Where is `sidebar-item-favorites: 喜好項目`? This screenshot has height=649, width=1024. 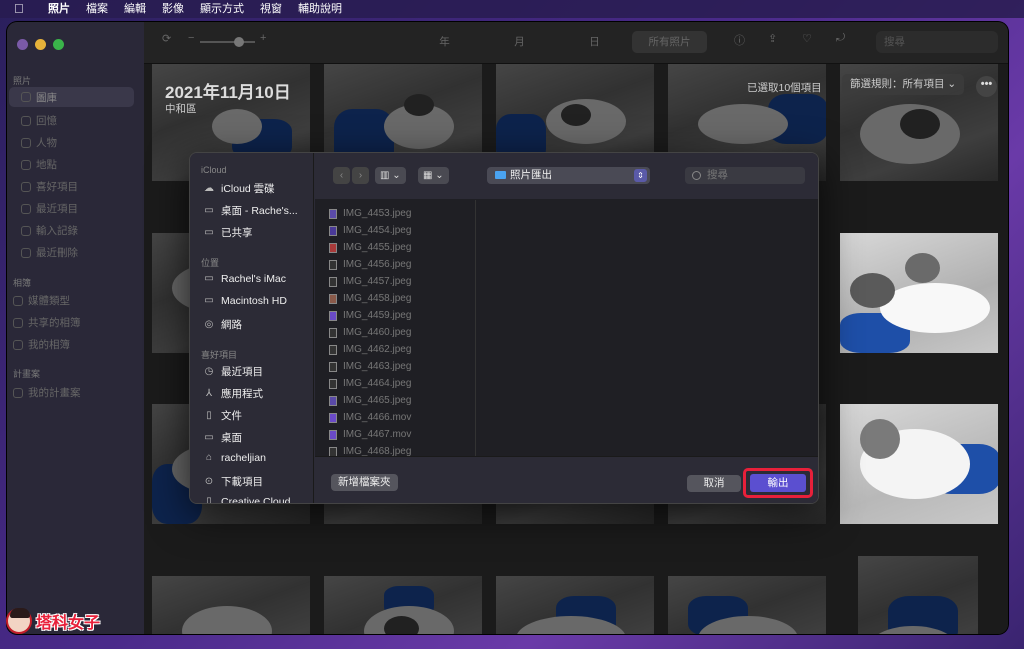 sidebar-item-favorites: 喜好項目 is located at coordinates (49, 186).